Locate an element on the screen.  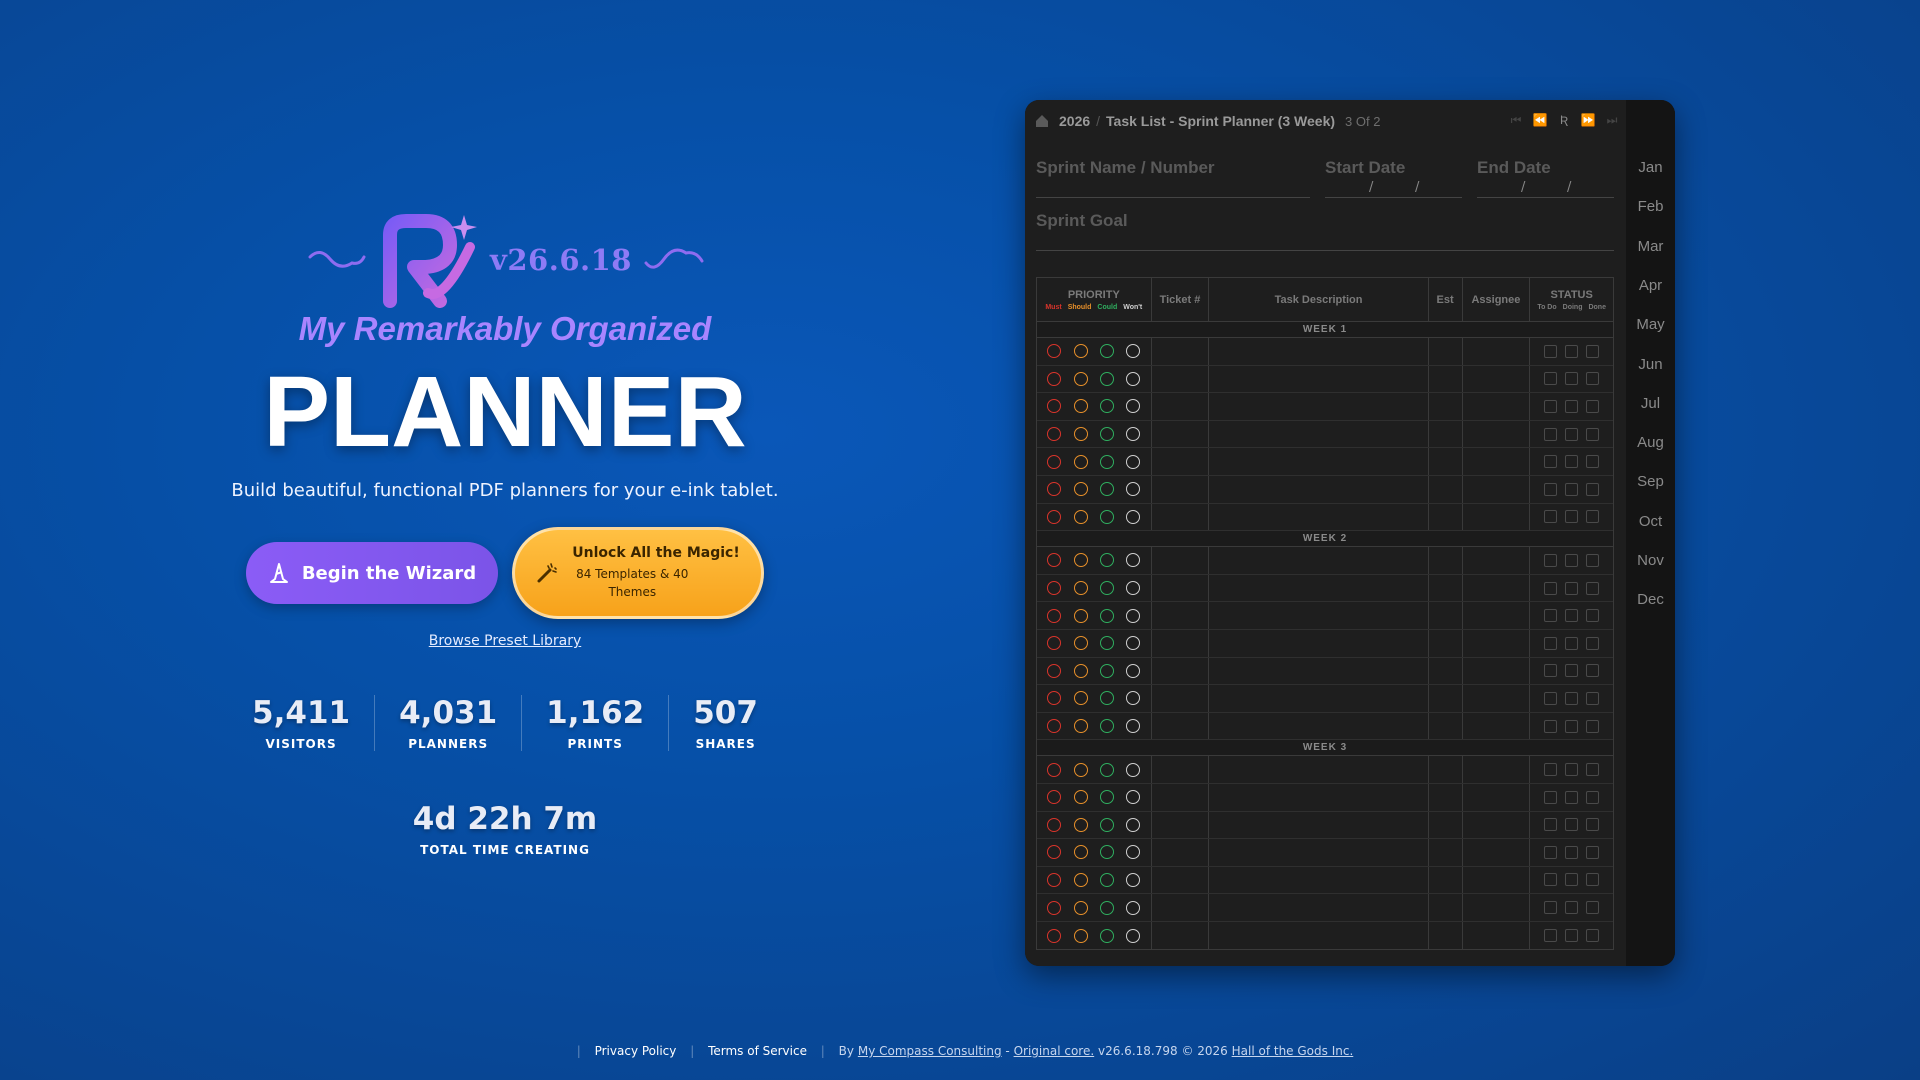
month-tab-dec: Dec is located at coordinates (1650, 599).